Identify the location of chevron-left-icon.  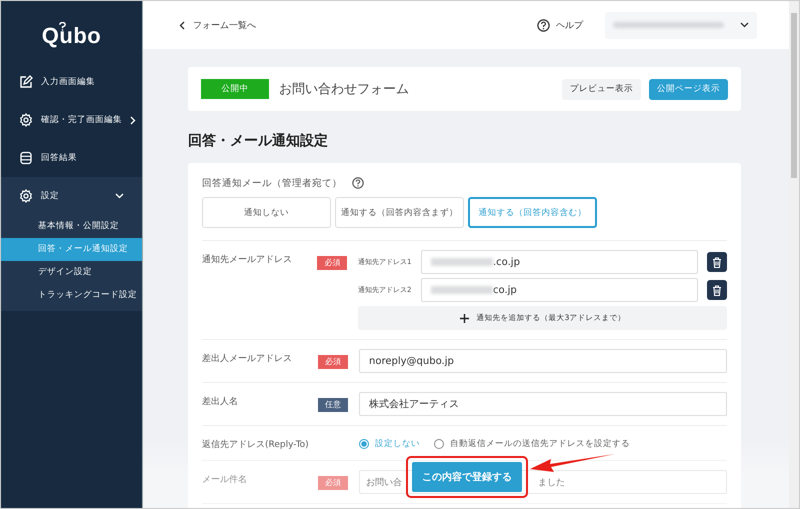
(182, 25).